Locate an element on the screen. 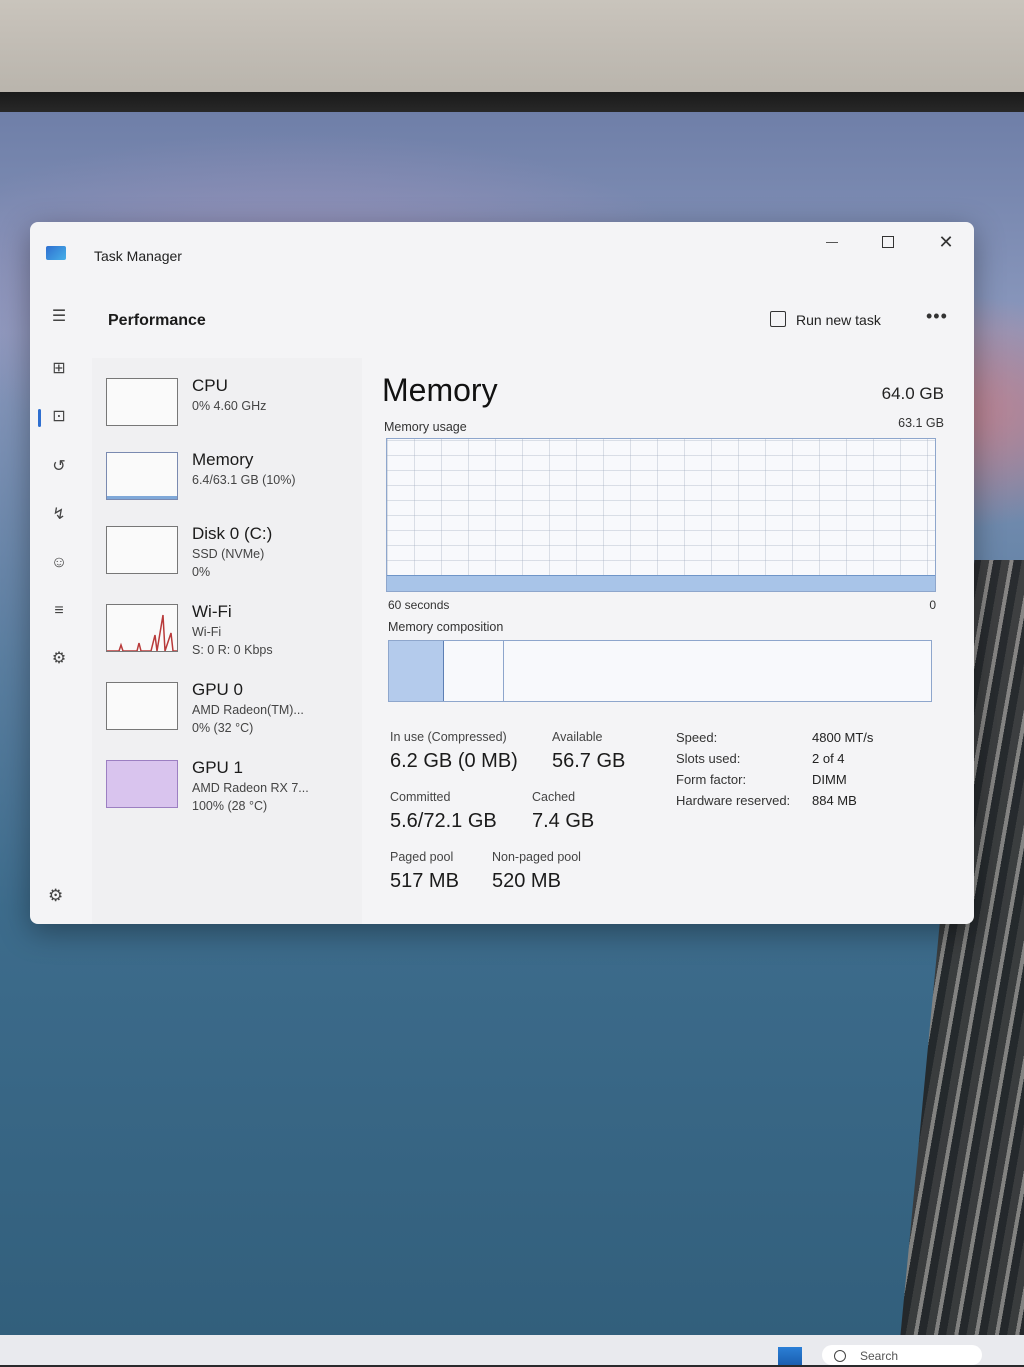 This screenshot has height=1367, width=1024. device-item-wifi: Wi-Fi Wi-Fi S: 0 R: 0 Kbps is located at coordinates (231, 631).